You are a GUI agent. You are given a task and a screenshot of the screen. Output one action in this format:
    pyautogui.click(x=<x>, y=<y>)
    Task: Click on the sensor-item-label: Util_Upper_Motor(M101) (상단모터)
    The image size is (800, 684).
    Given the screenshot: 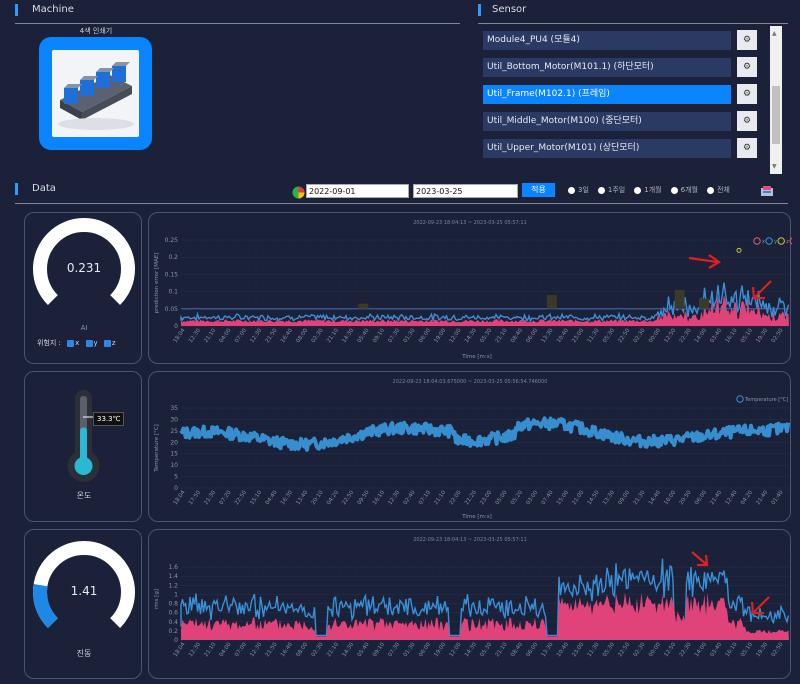 What is the action you would take?
    pyautogui.click(x=607, y=148)
    